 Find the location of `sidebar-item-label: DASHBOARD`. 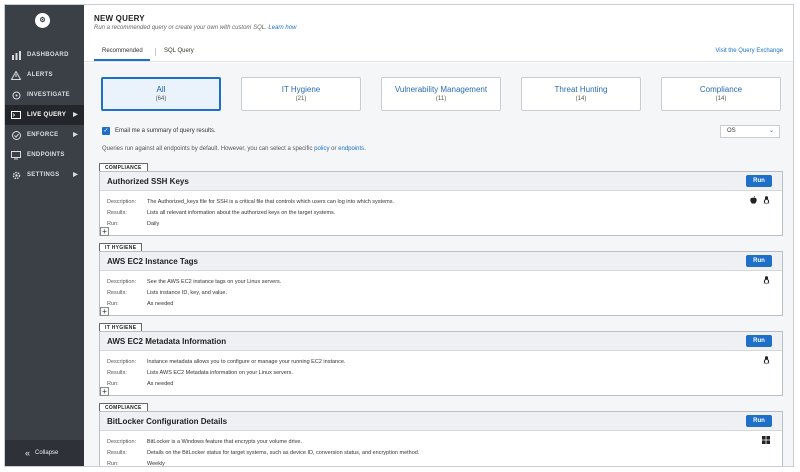

sidebar-item-label: DASHBOARD is located at coordinates (48, 55).